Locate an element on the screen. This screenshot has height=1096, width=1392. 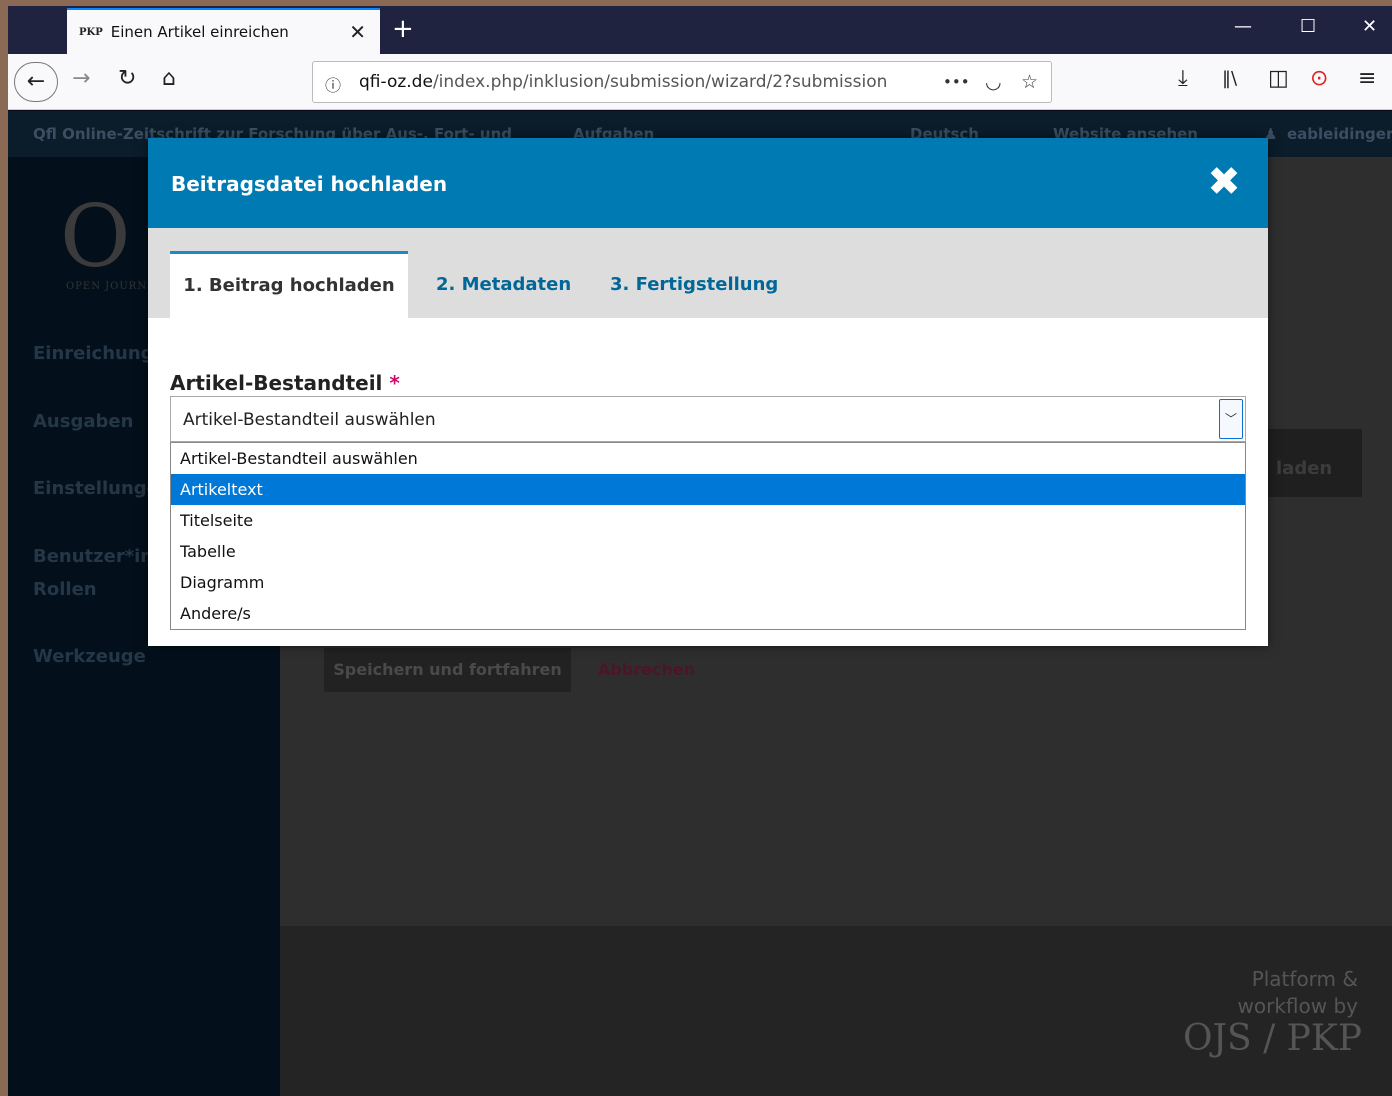
user-menu: eableidinger is located at coordinates (1339, 134).